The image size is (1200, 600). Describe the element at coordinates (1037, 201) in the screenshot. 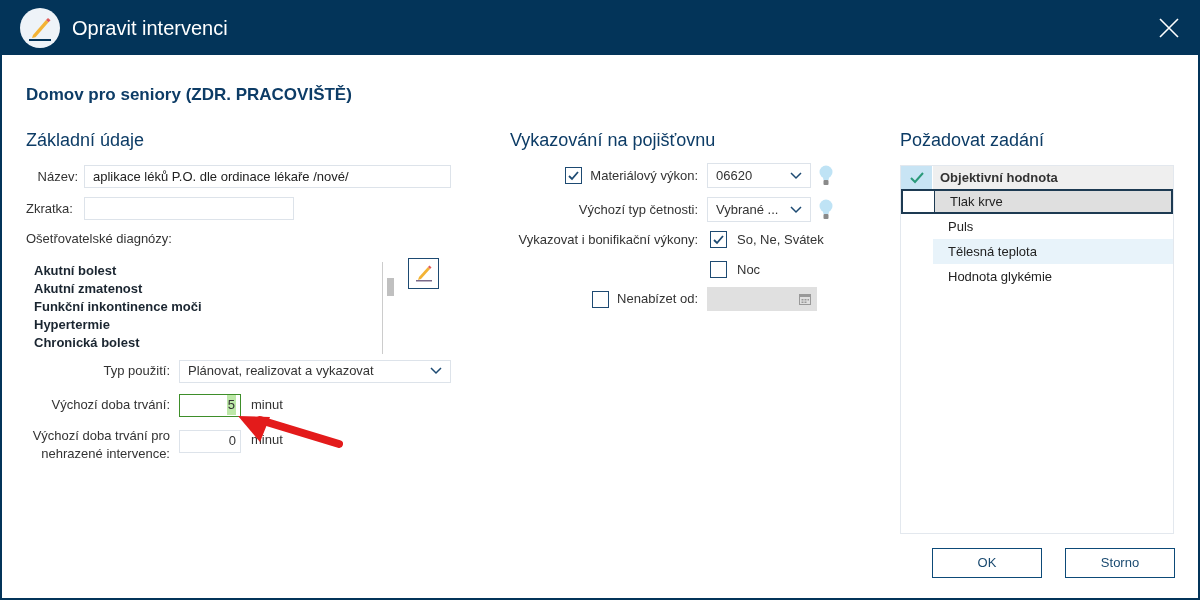

I see `table-row: Tlak krve` at that location.